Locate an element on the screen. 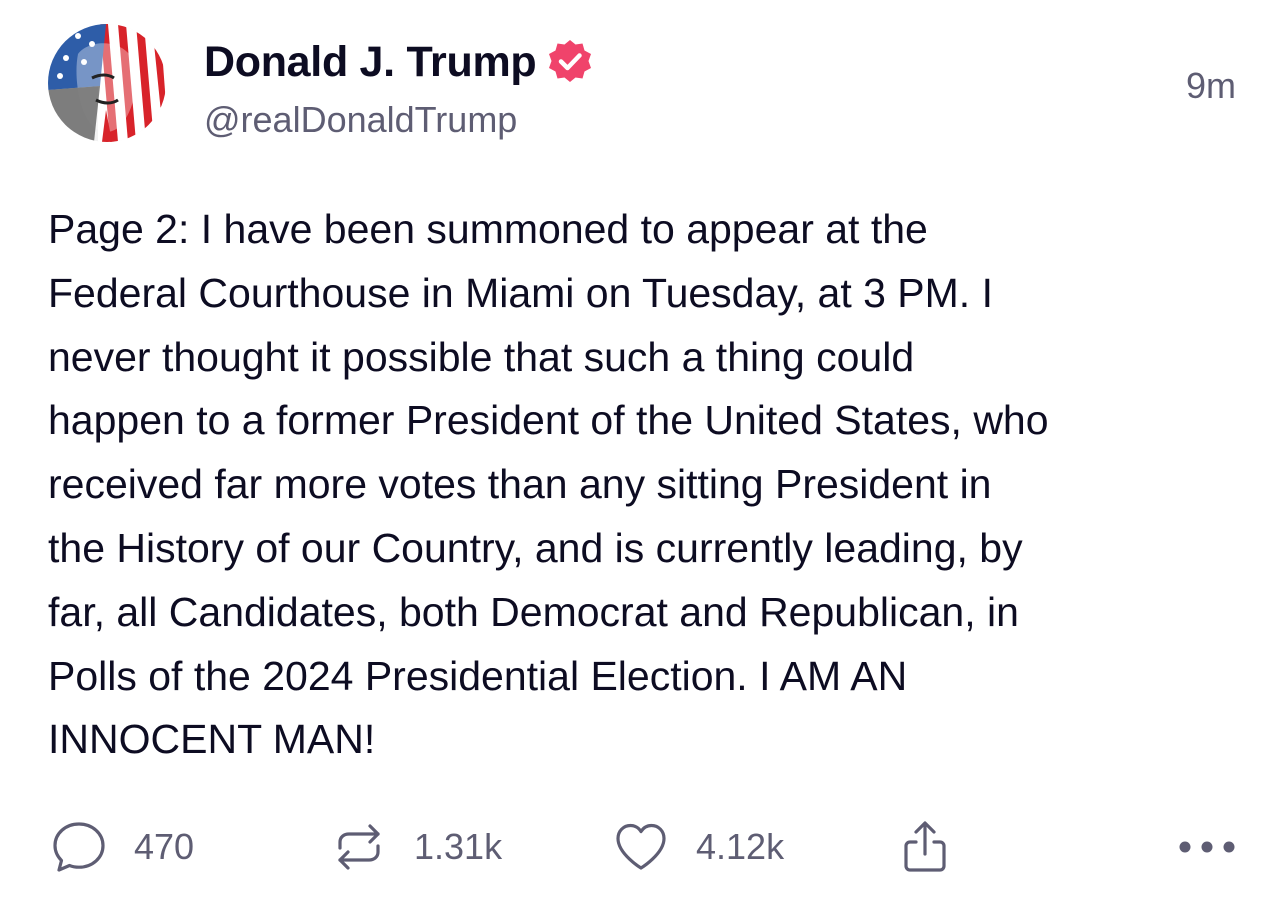  post-action-bar: 470 1.31k 4.12k is located at coordinates (642, 847).